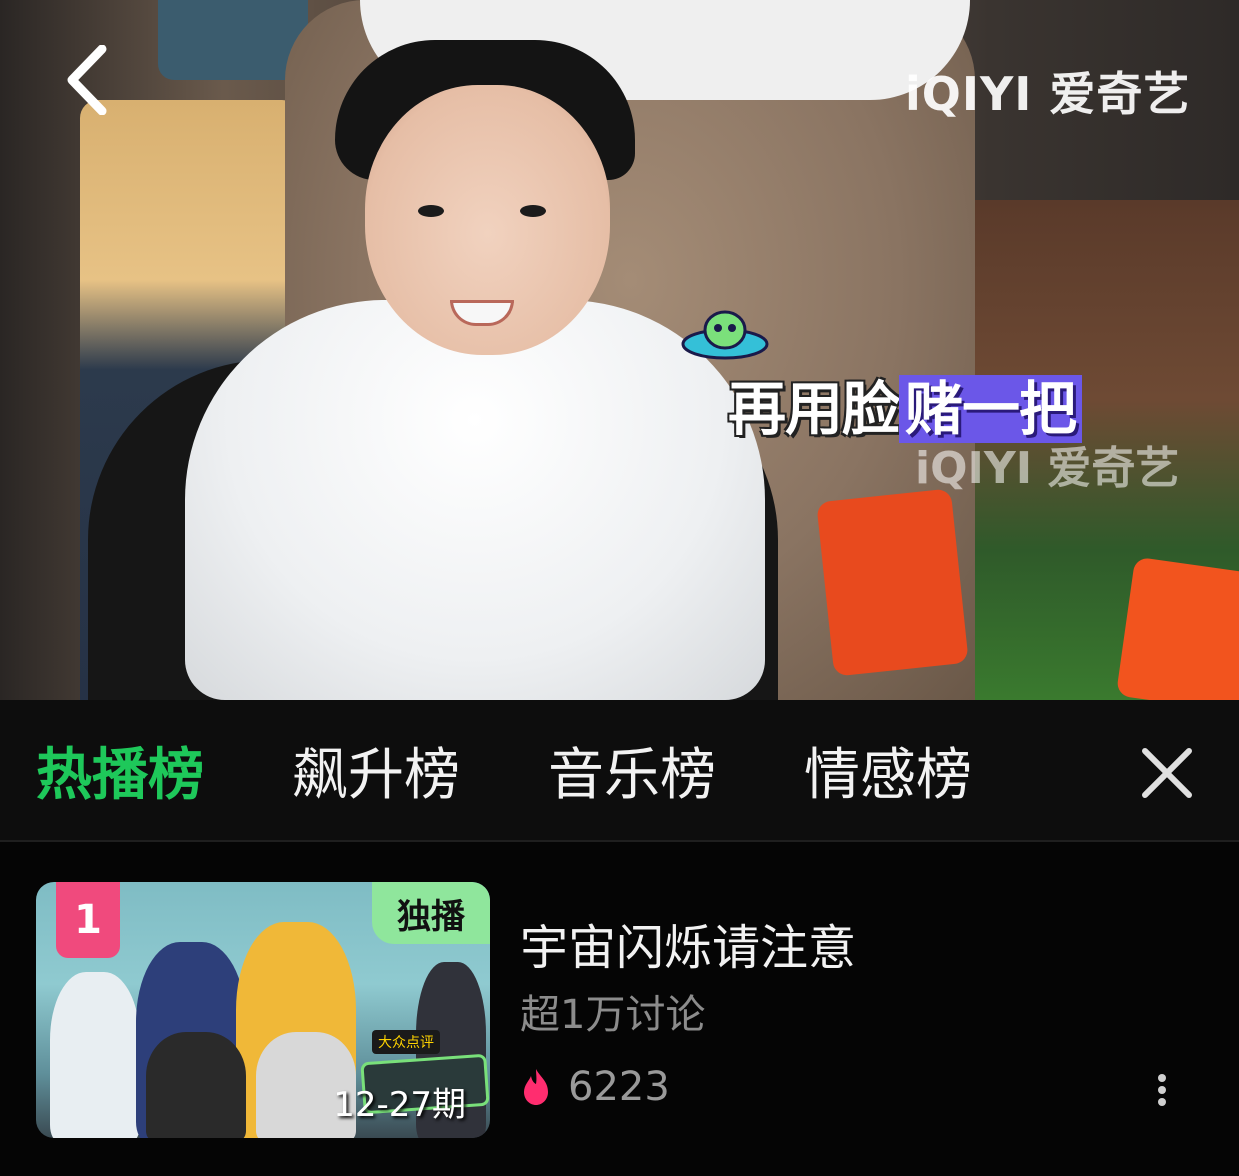 The image size is (1239, 1176). Describe the element at coordinates (406, 1042) in the screenshot. I see `sponsor-tag: 大众点评` at that location.